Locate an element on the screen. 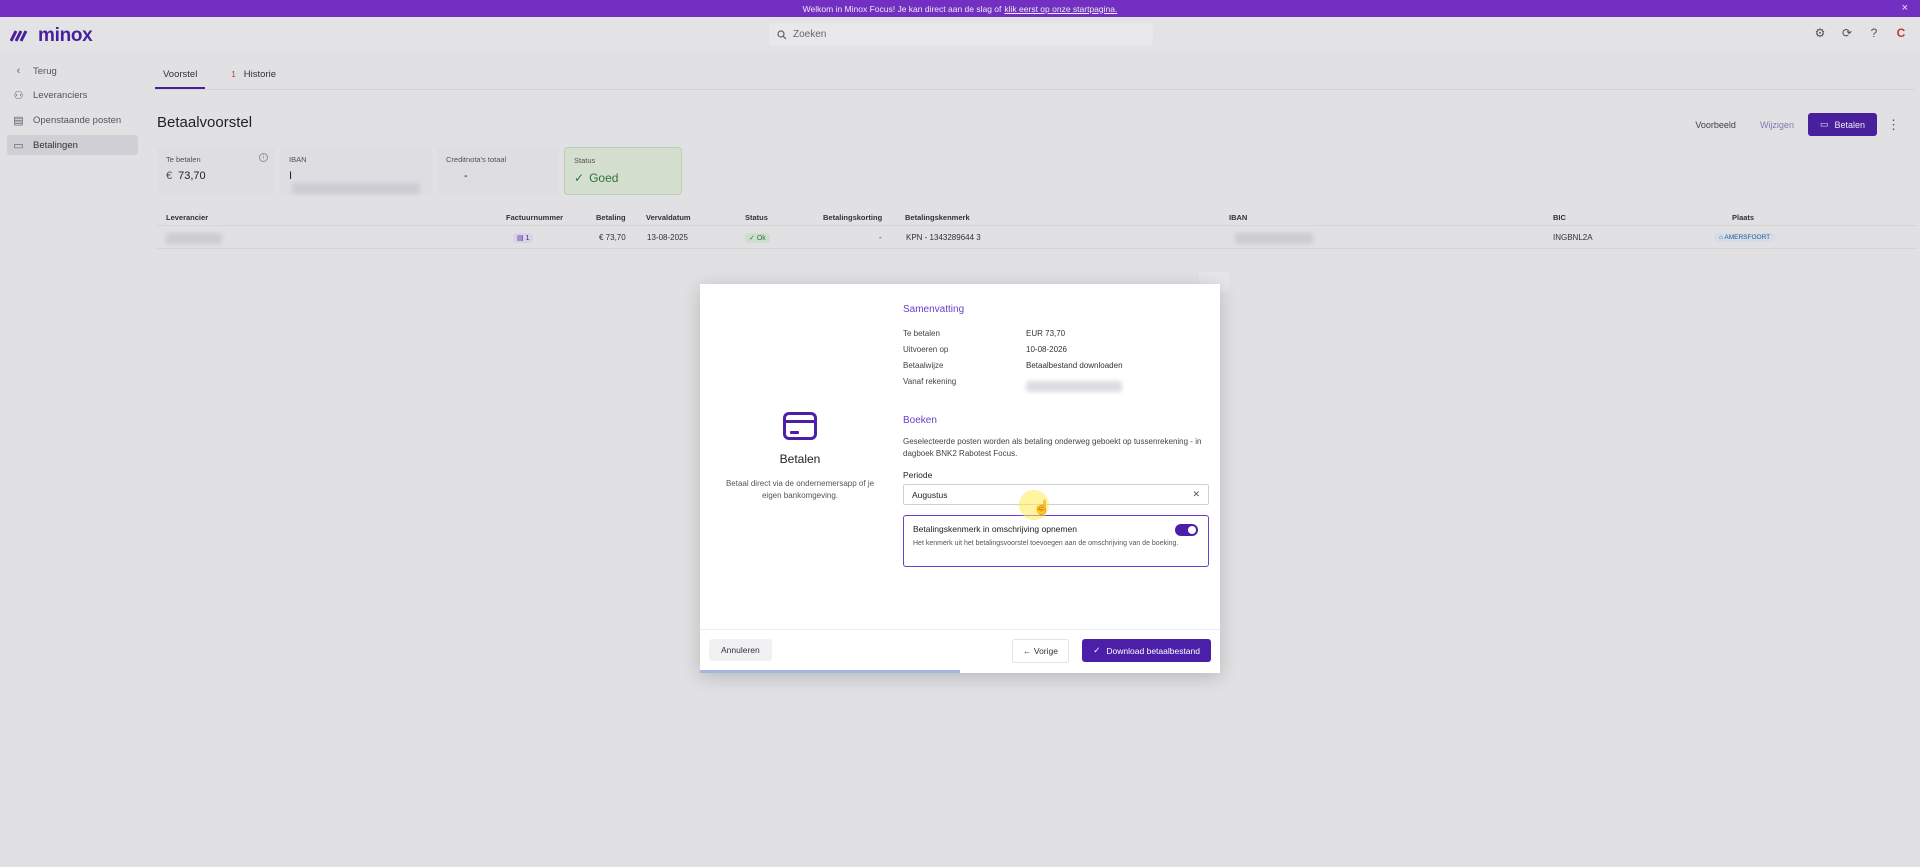 Image resolution: width=1920 pixels, height=867 pixels. hand-cursor-icon: ☝ is located at coordinates (1042, 507).